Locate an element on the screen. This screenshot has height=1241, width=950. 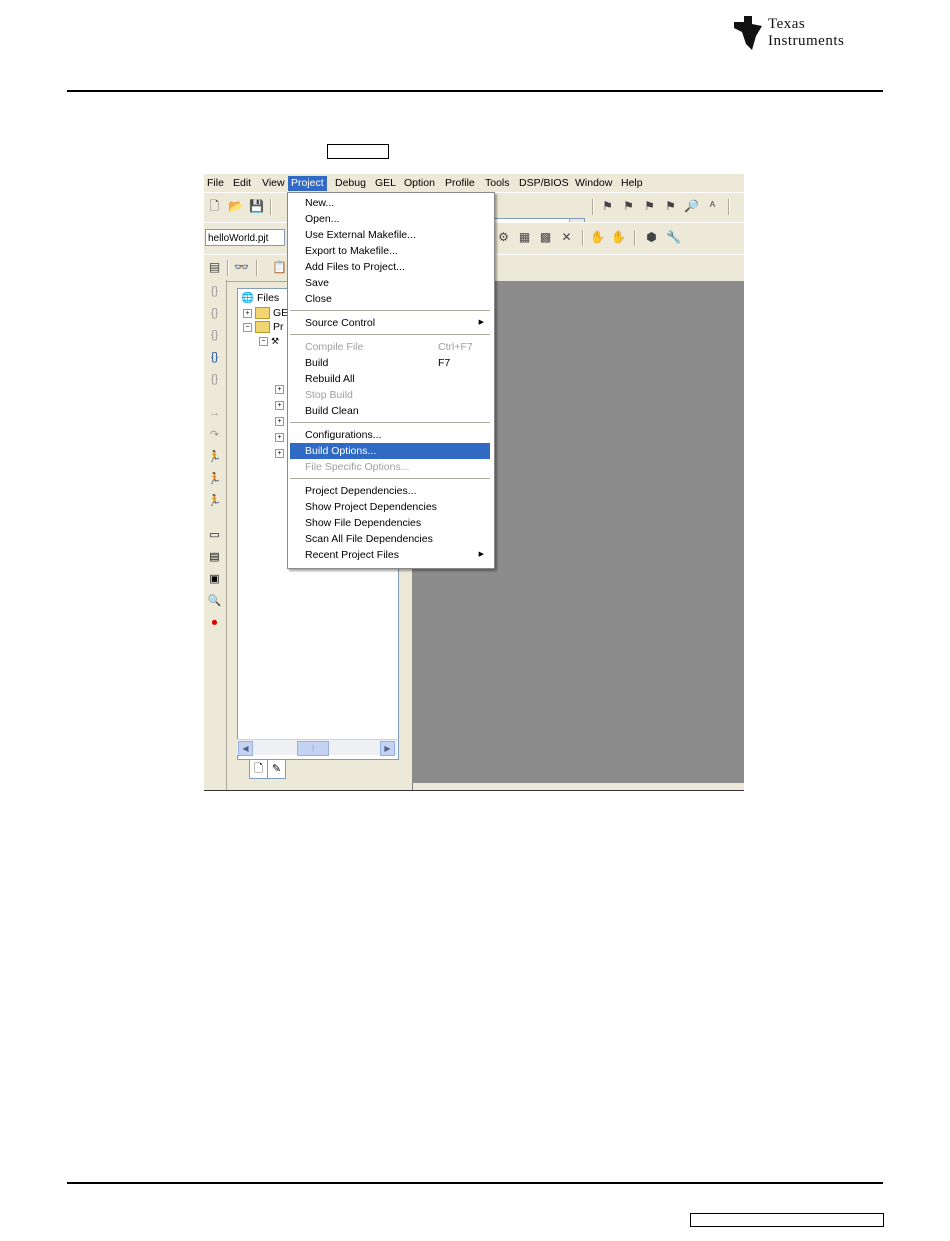
project-menu-item-recent-project-files: Recent Project Files ▶ is located at coordinates (390, 555).